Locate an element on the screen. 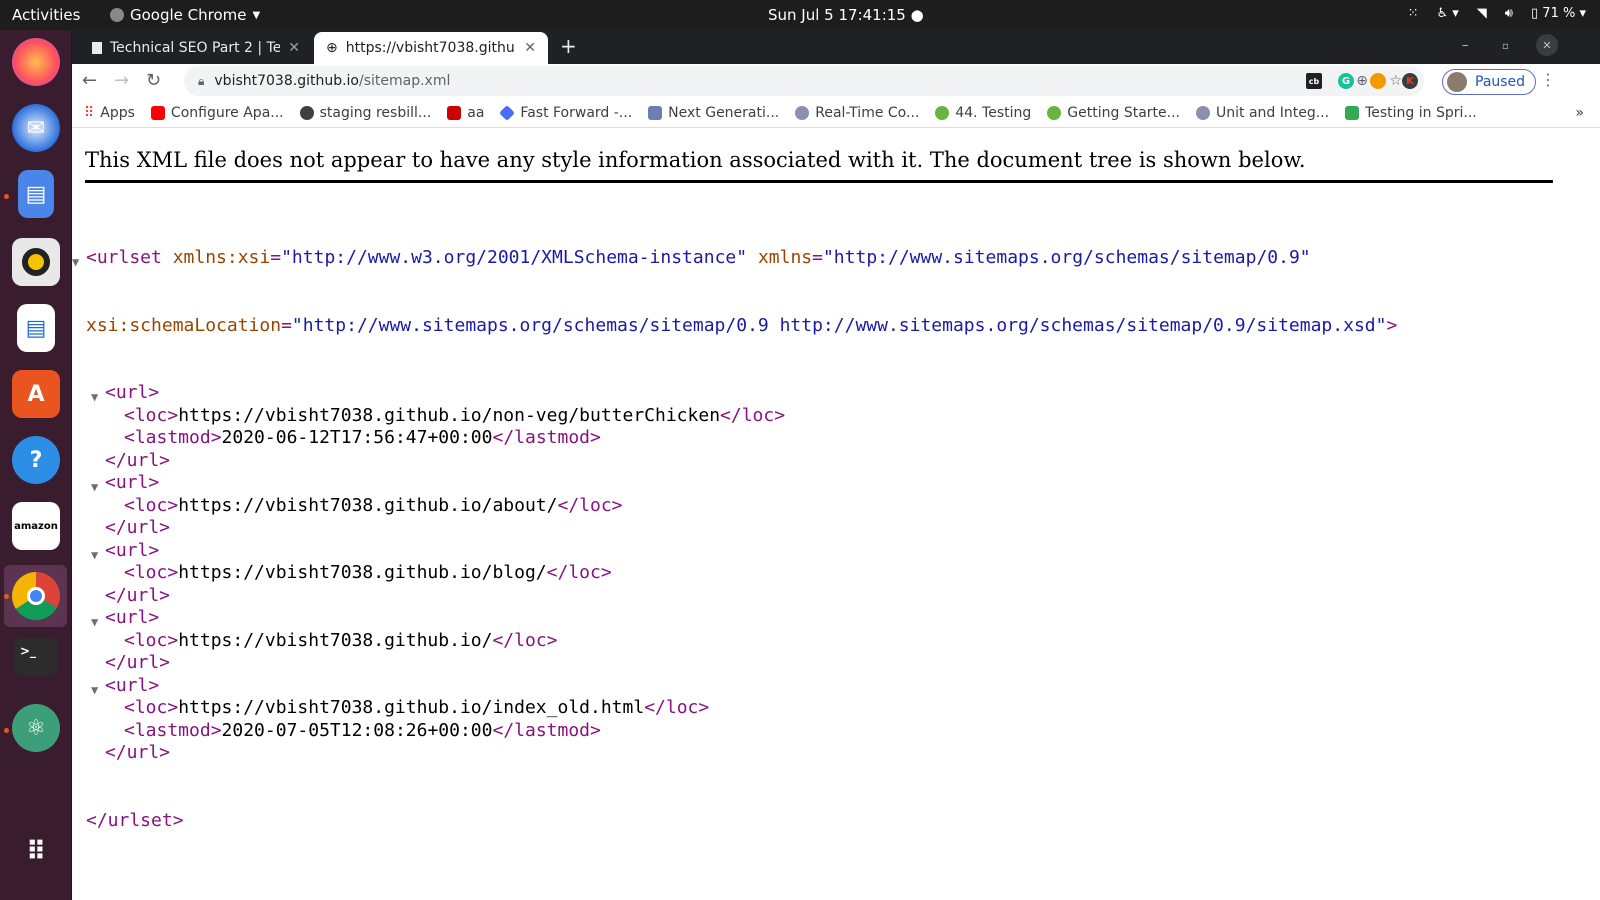 The height and width of the screenshot is (900, 1600). app-menu: Google Chrome ▼ is located at coordinates (185, 15).